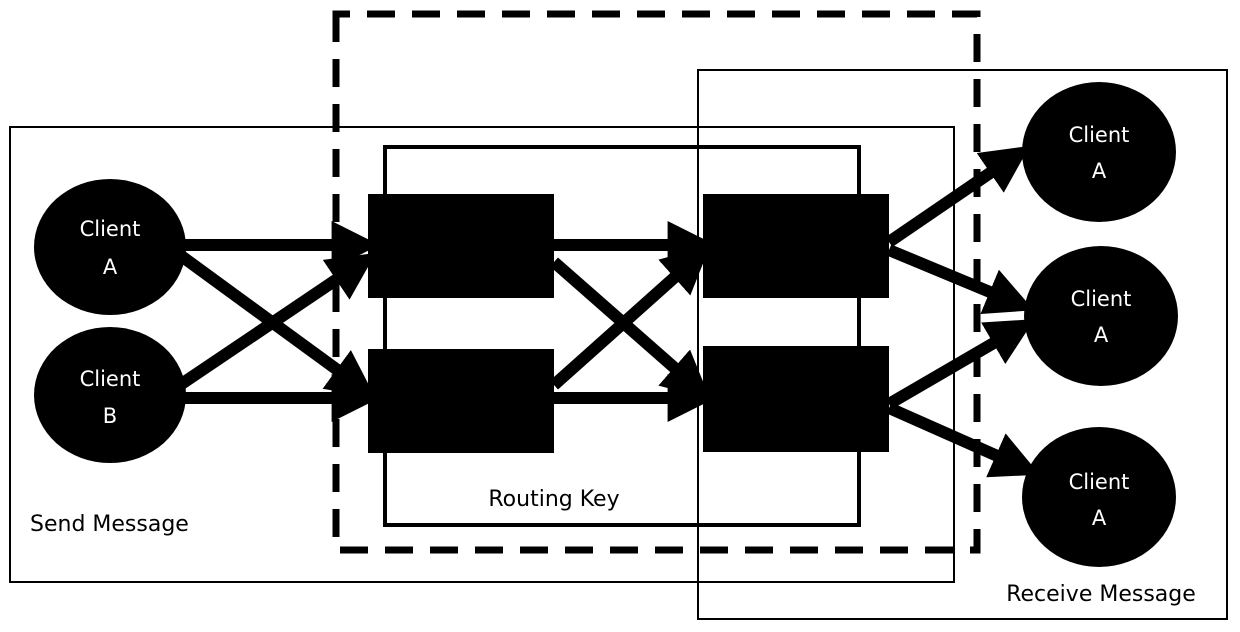 The width and height of the screenshot is (1240, 632). I want to click on sender-client-a: Client A, so click(110, 247).